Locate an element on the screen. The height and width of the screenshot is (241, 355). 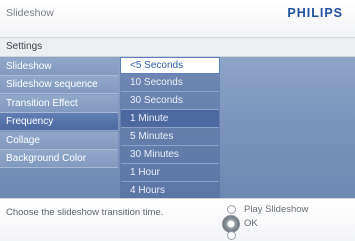
nav-up-icon is located at coordinates (231, 209).